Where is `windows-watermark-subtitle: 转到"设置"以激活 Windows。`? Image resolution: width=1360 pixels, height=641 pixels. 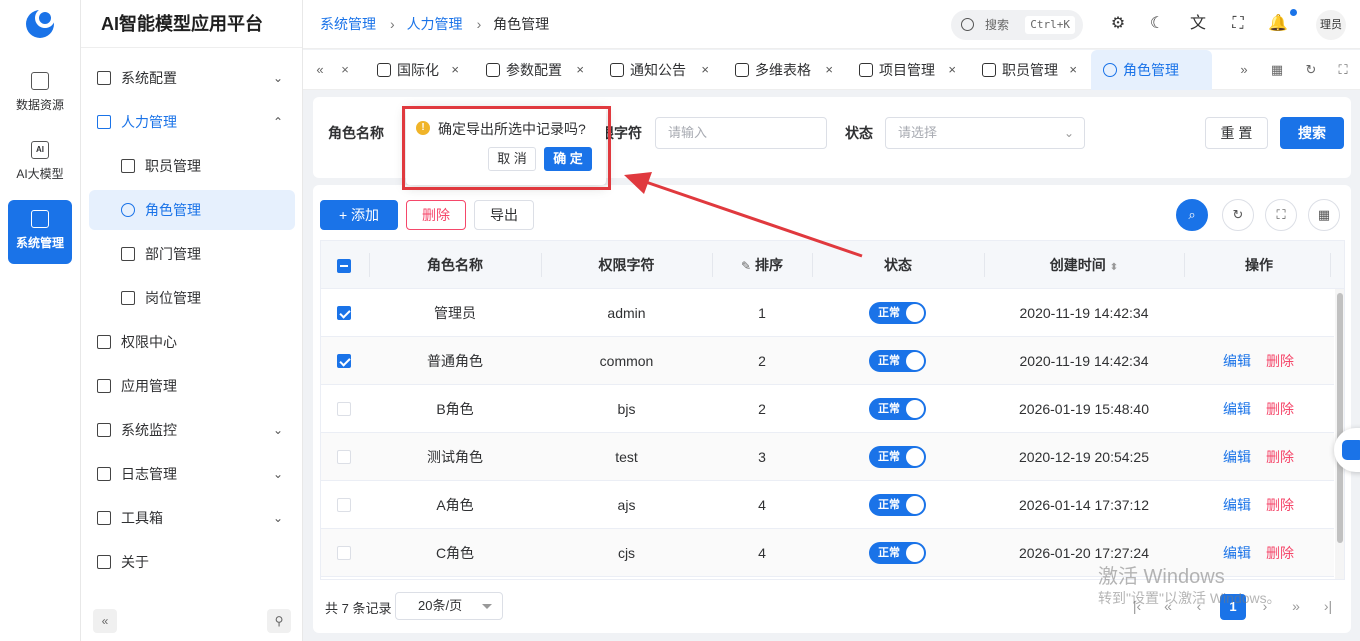 windows-watermark-subtitle: 转到"设置"以激活 Windows。 is located at coordinates (1189, 598).